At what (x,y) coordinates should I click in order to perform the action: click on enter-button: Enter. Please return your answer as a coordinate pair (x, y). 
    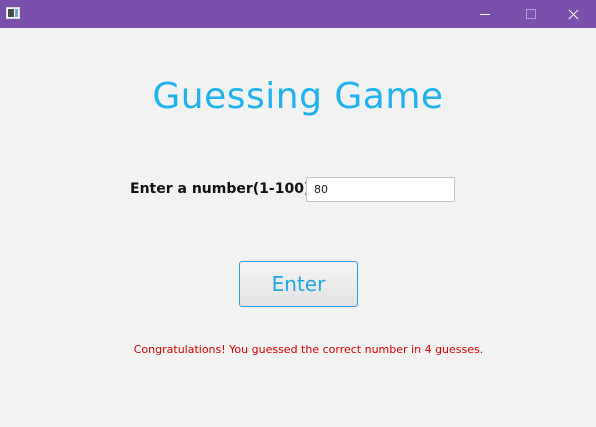
    Looking at the image, I should click on (298, 284).